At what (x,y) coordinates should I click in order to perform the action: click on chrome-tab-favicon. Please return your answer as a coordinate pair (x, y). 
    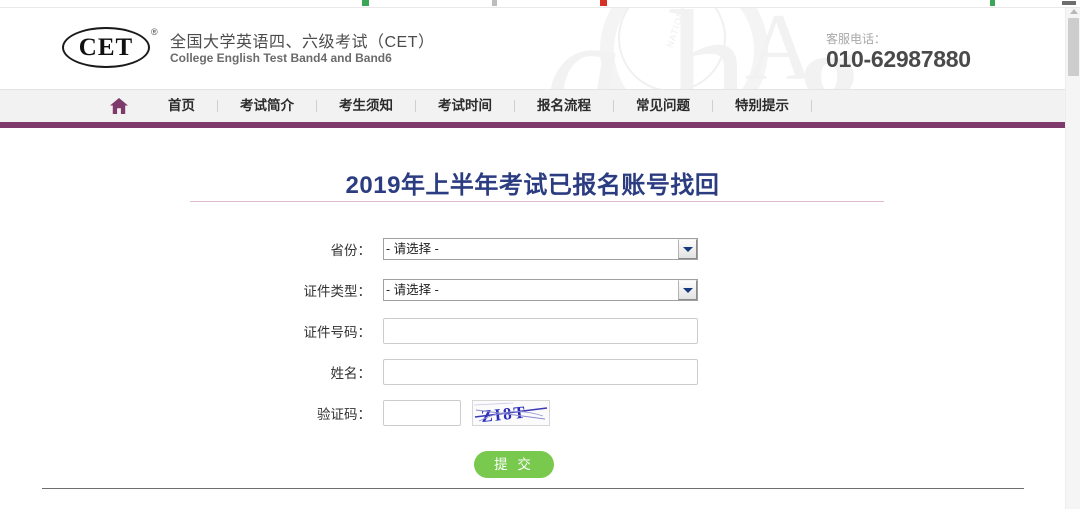
    Looking at the image, I should click on (365, 3).